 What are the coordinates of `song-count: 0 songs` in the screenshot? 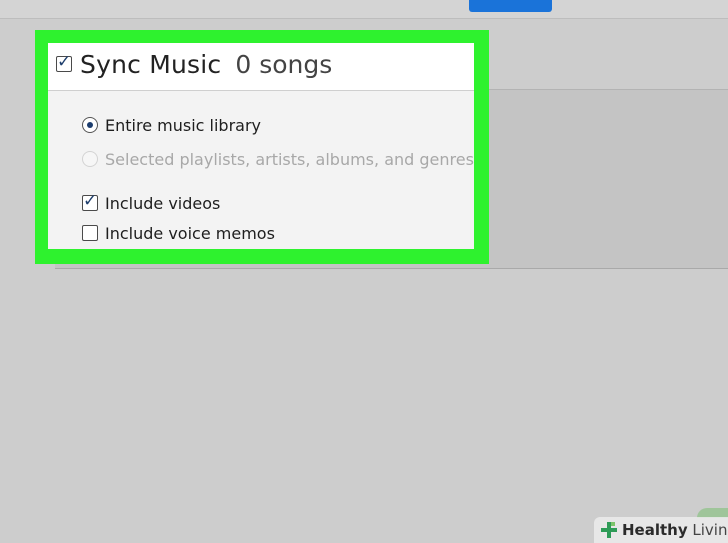 It's located at (284, 64).